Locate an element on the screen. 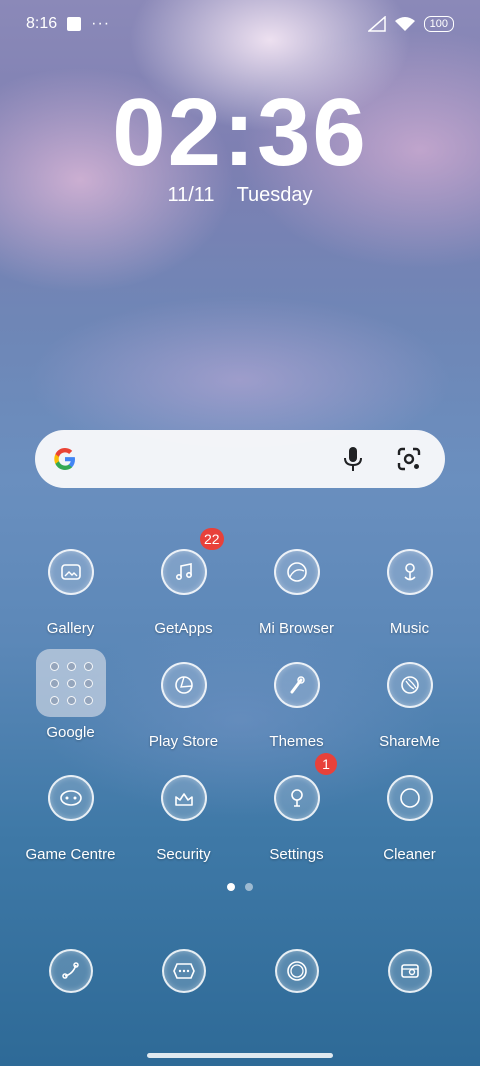  dock-app-store is located at coordinates (409, 971).